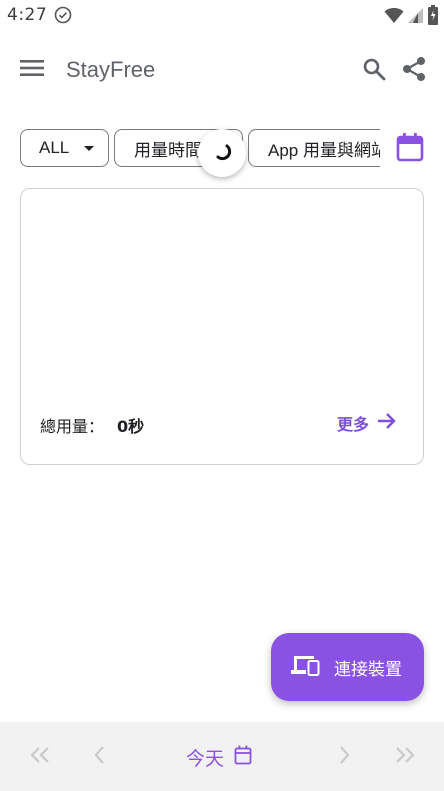 This screenshot has height=791, width=444. I want to click on app-bar: StayFree, so click(222, 70).